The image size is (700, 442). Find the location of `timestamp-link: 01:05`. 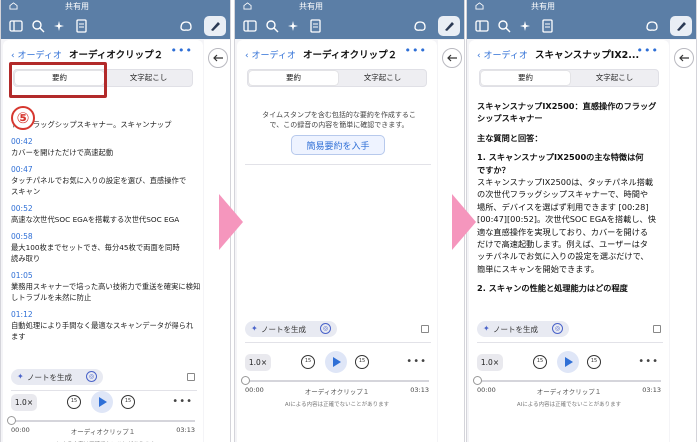

timestamp-link: 01:05 is located at coordinates (22, 275).